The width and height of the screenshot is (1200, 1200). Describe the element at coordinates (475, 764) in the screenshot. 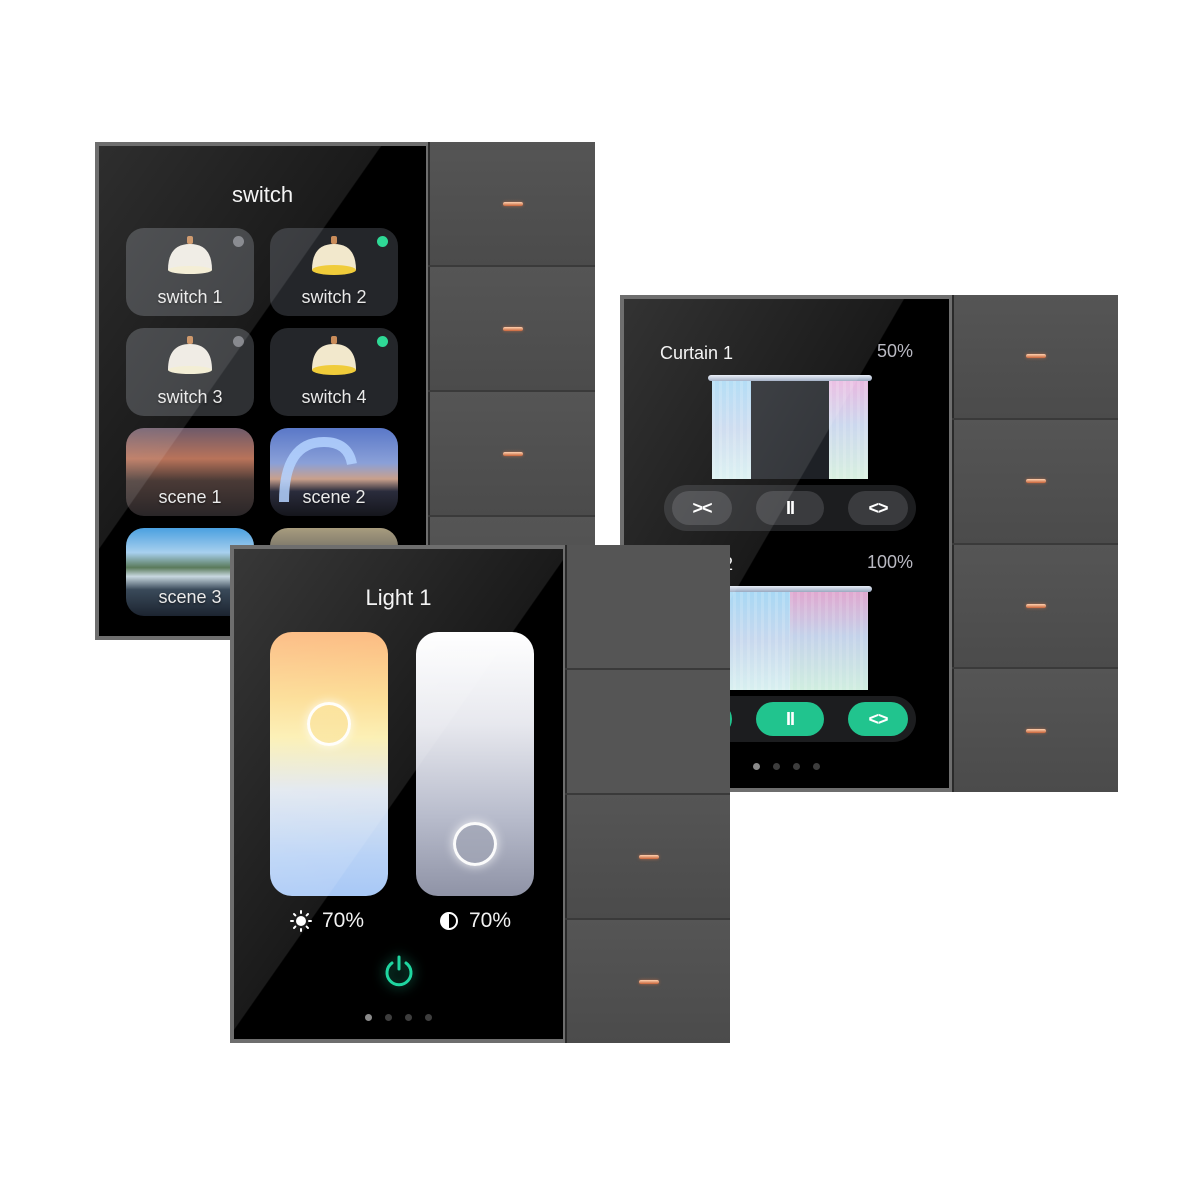

I see `brightness-slider` at that location.